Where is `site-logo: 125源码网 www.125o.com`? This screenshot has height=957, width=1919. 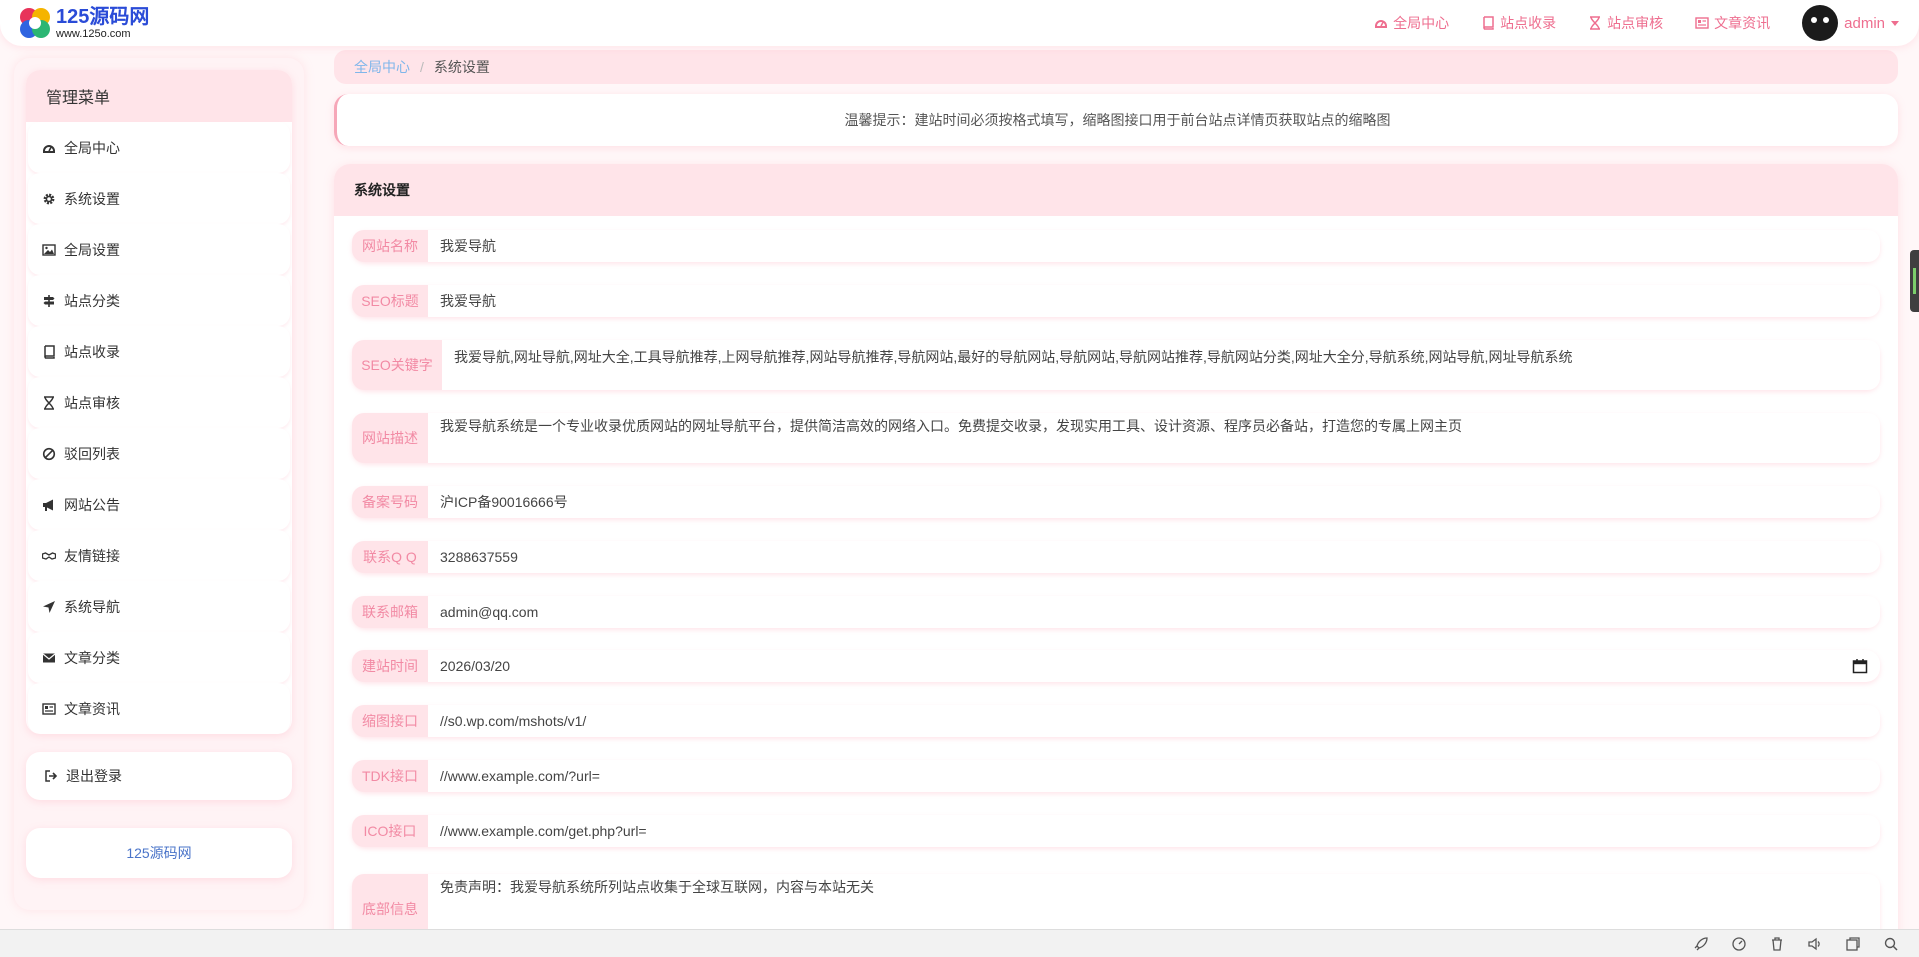
site-logo: 125源码网 www.125o.com is located at coordinates (83, 23).